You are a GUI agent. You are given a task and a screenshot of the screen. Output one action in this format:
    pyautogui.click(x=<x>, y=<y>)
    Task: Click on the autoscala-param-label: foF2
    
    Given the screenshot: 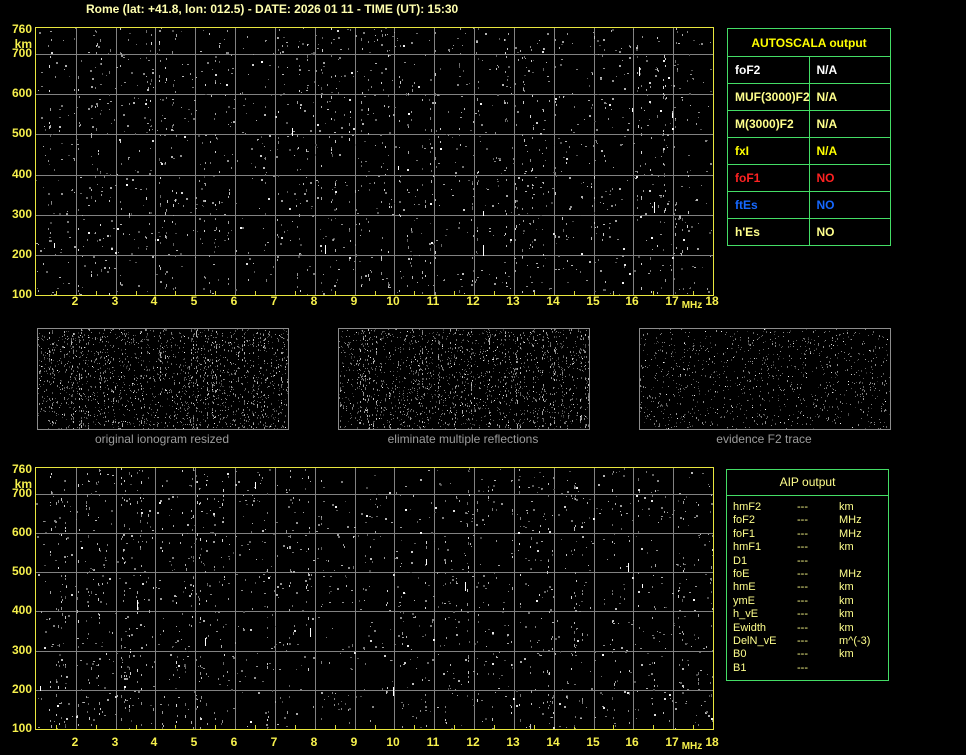 What is the action you would take?
    pyautogui.click(x=768, y=70)
    